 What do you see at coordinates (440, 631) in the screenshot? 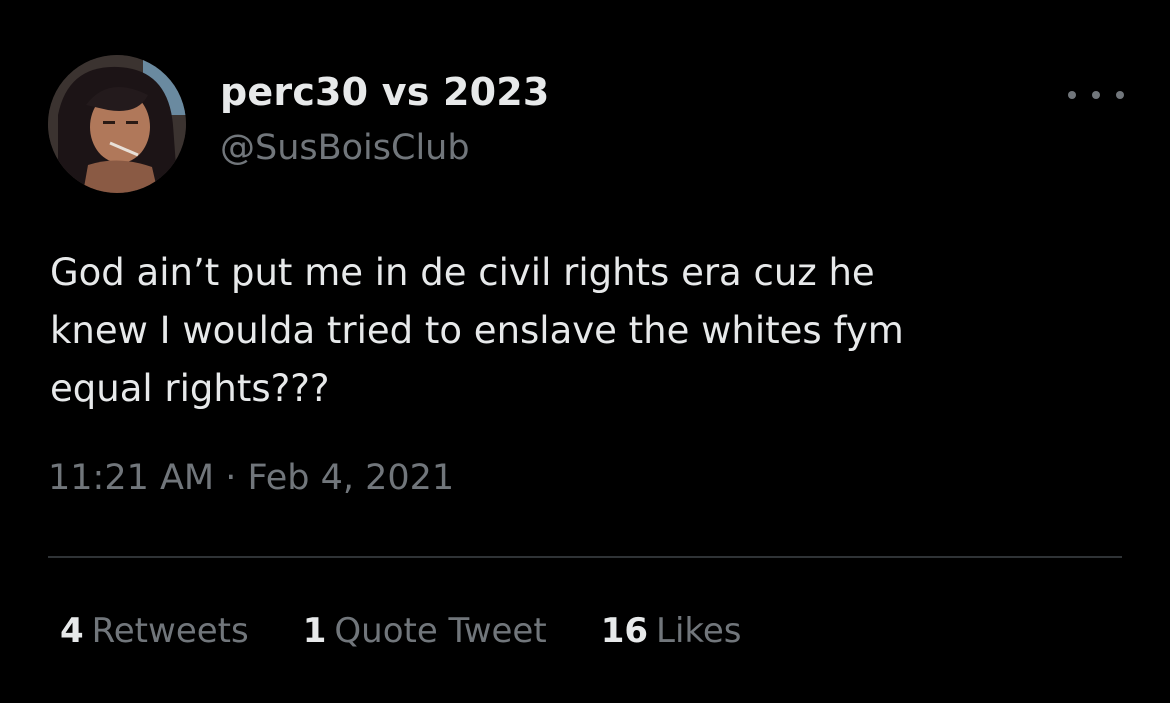
I see `quote-tweets-label: Quote Tweet` at bounding box center [440, 631].